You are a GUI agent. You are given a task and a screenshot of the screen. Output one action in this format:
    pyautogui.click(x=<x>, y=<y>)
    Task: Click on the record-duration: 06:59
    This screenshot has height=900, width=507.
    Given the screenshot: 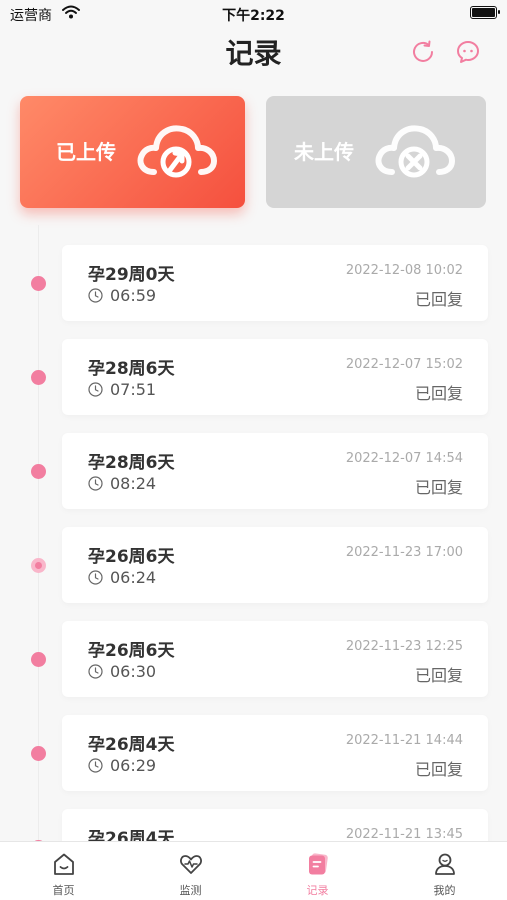 What is the action you would take?
    pyautogui.click(x=133, y=295)
    